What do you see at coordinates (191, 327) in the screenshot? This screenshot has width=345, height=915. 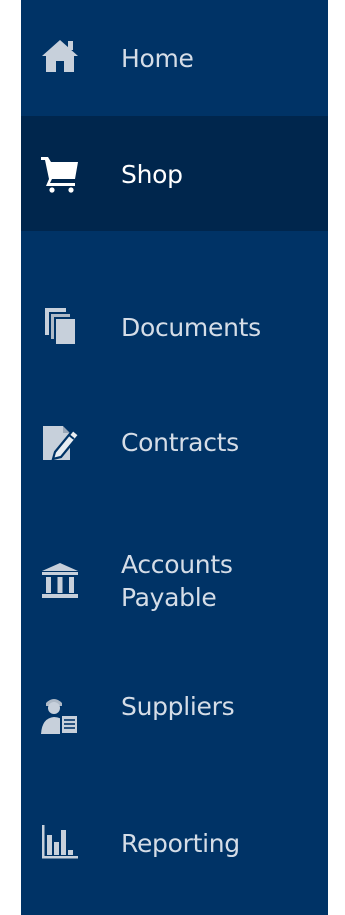 I see `sidebar-item-label: Documents` at bounding box center [191, 327].